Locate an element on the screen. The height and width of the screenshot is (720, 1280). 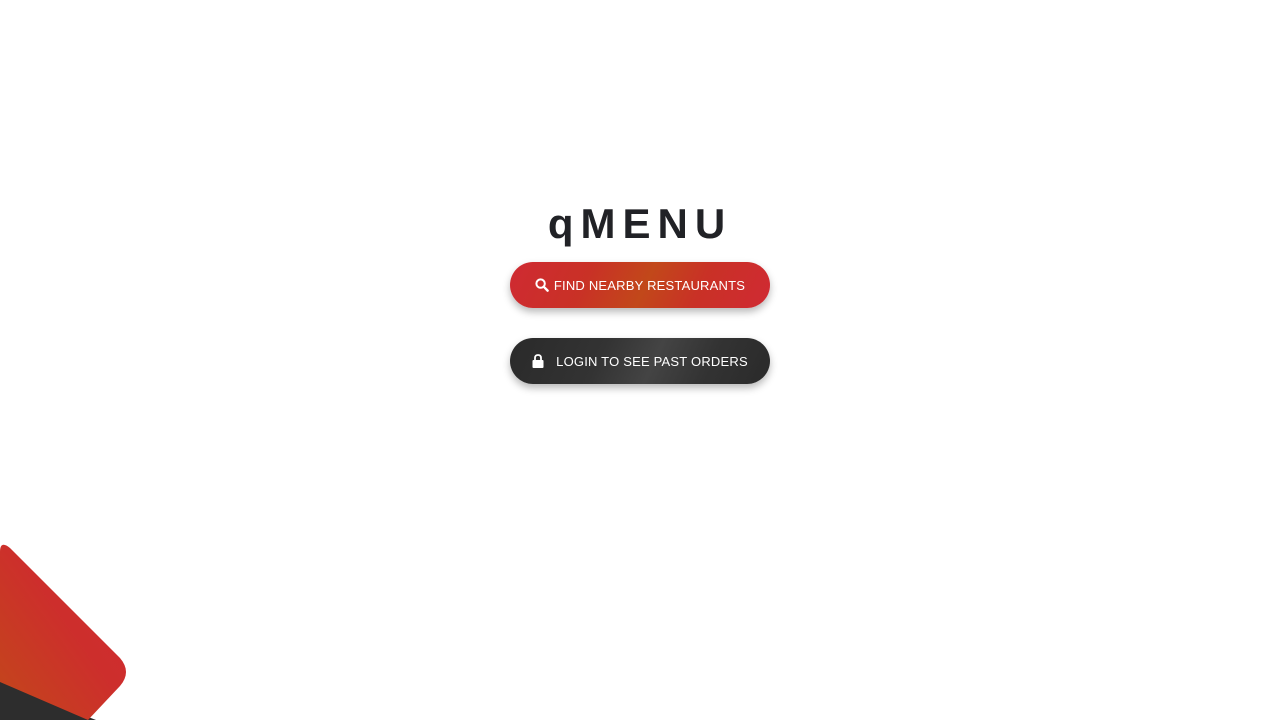
login-past-orders-button: LOGIN TO SEE PAST ORDERS is located at coordinates (640, 361).